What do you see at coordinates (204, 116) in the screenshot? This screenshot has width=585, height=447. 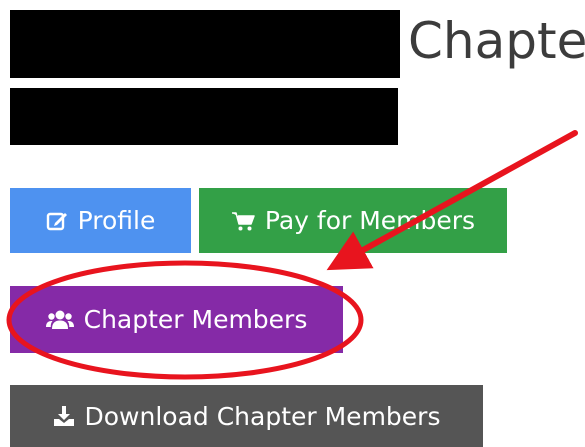 I see `redacted-subtitle-block` at bounding box center [204, 116].